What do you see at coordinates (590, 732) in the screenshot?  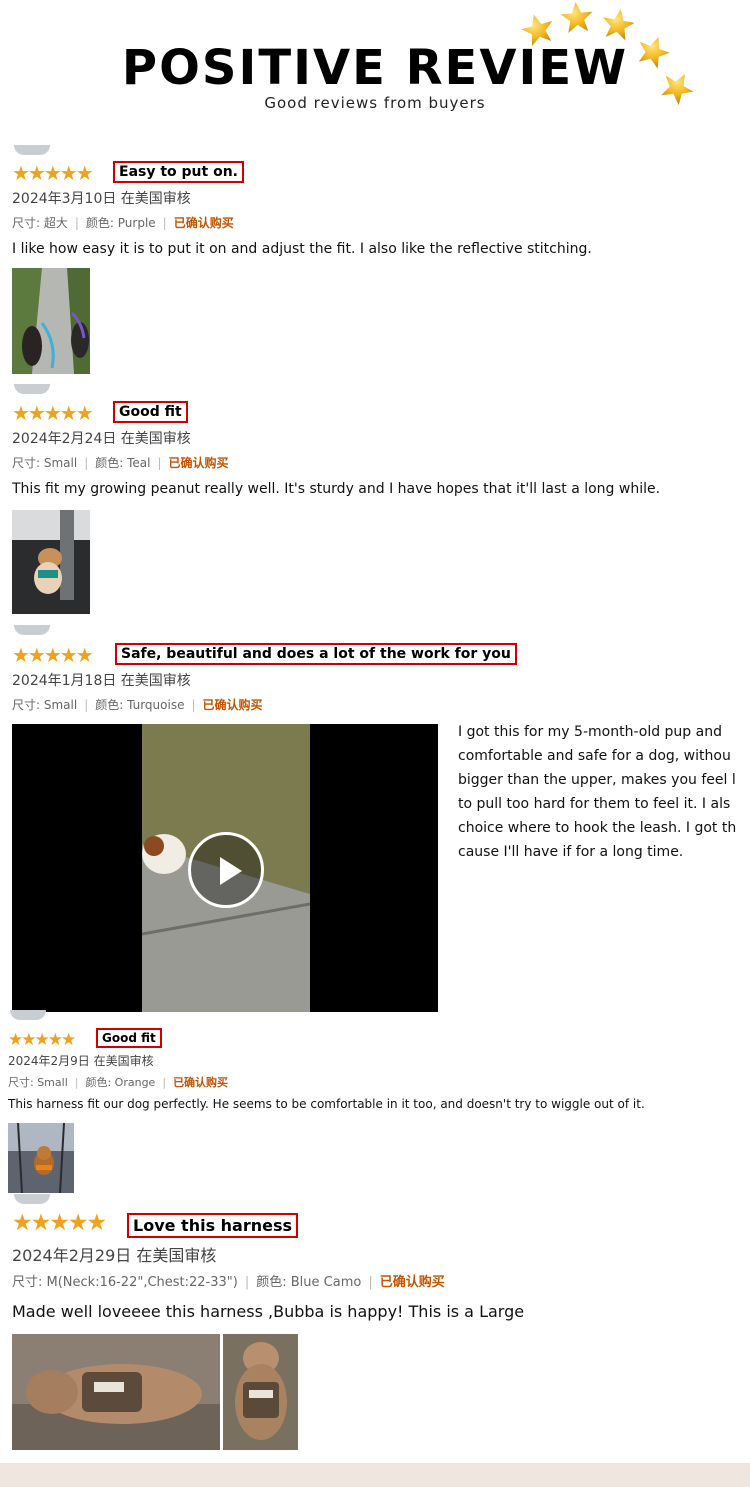 I see `review-body-line: I got this for my 5-month-old pup and` at bounding box center [590, 732].